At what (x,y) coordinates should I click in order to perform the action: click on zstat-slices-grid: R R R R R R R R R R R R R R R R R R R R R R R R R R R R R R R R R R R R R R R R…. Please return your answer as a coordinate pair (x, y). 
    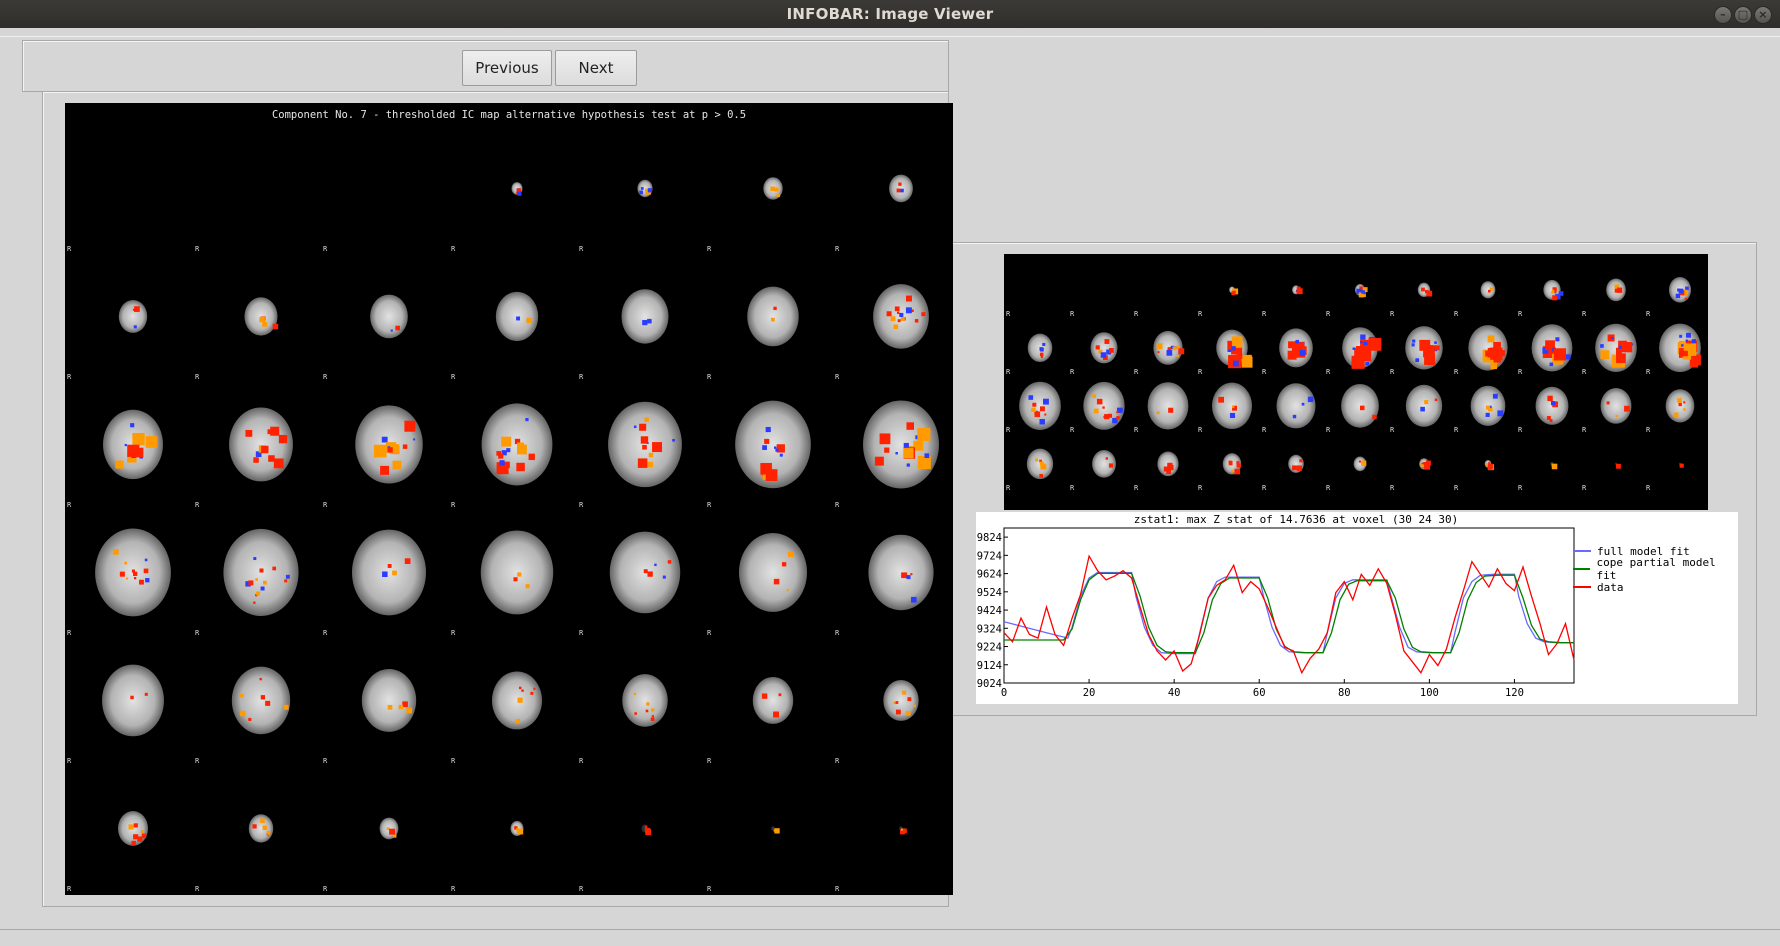
    Looking at the image, I should click on (1353, 384).